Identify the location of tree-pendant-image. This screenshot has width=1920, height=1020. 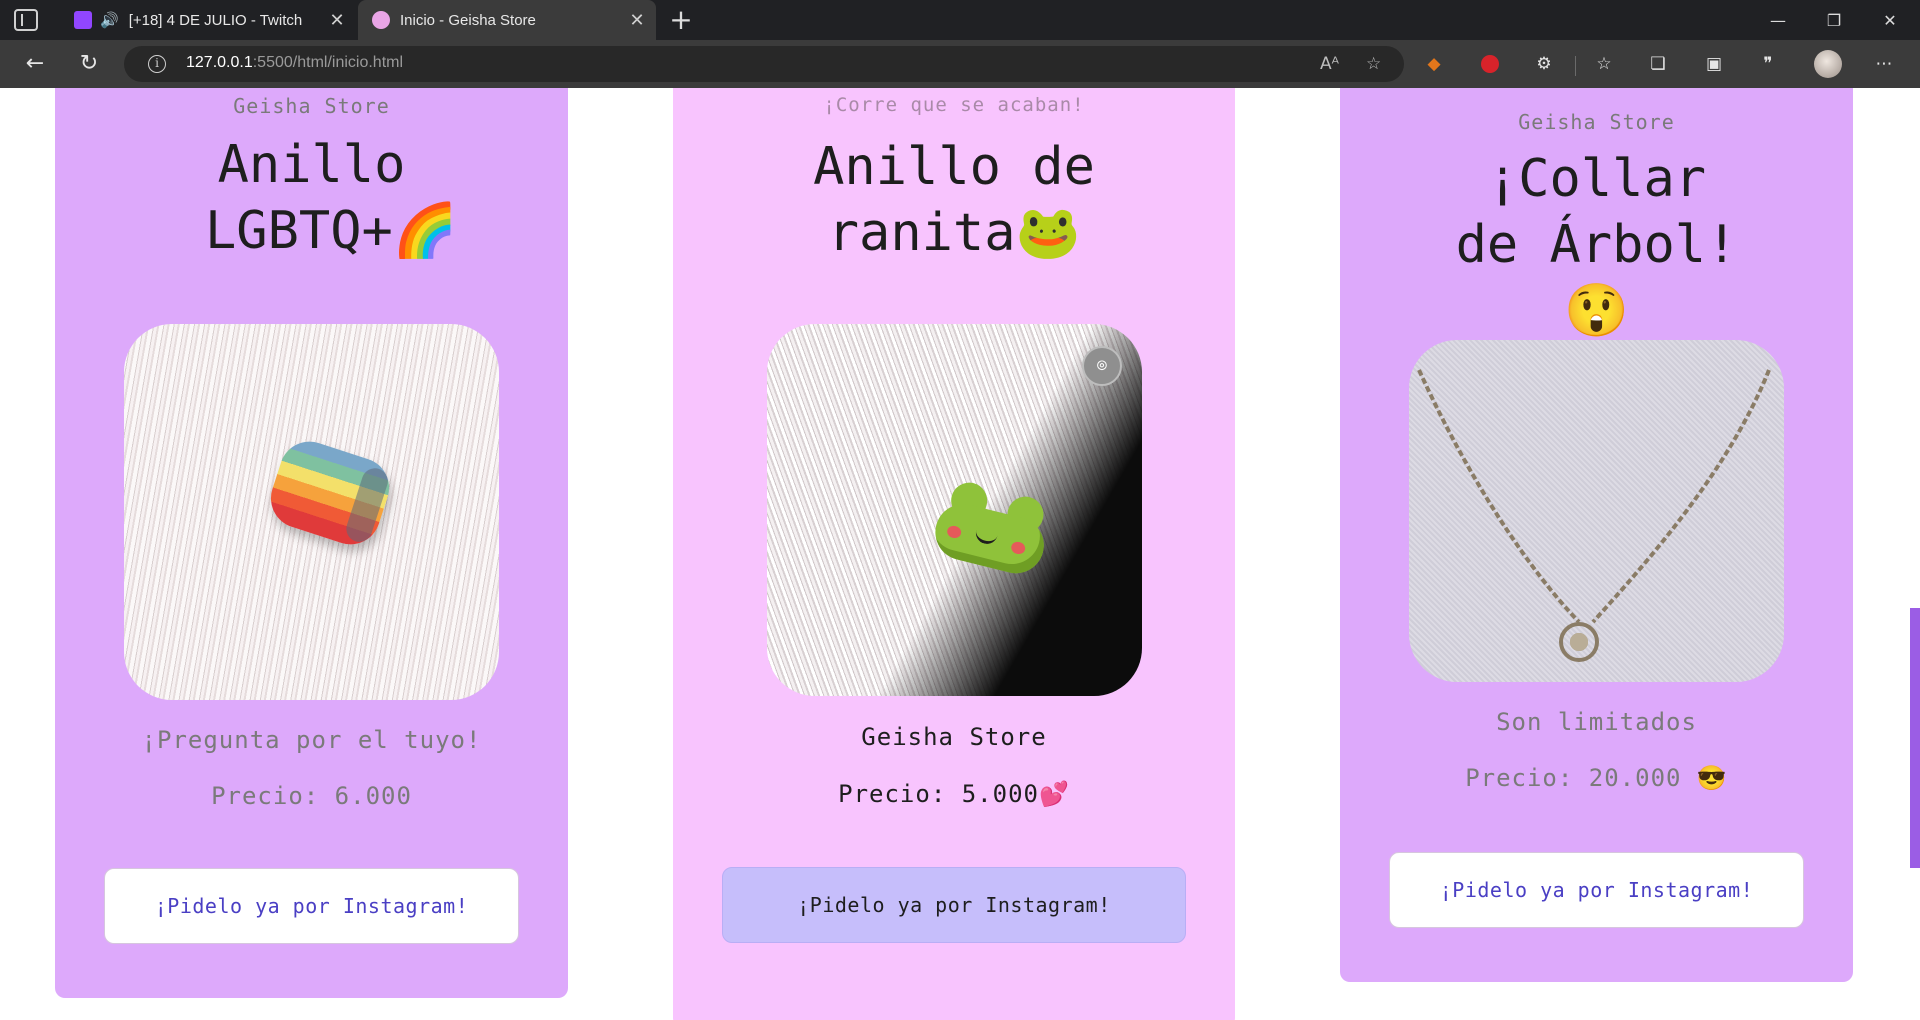
(1579, 642).